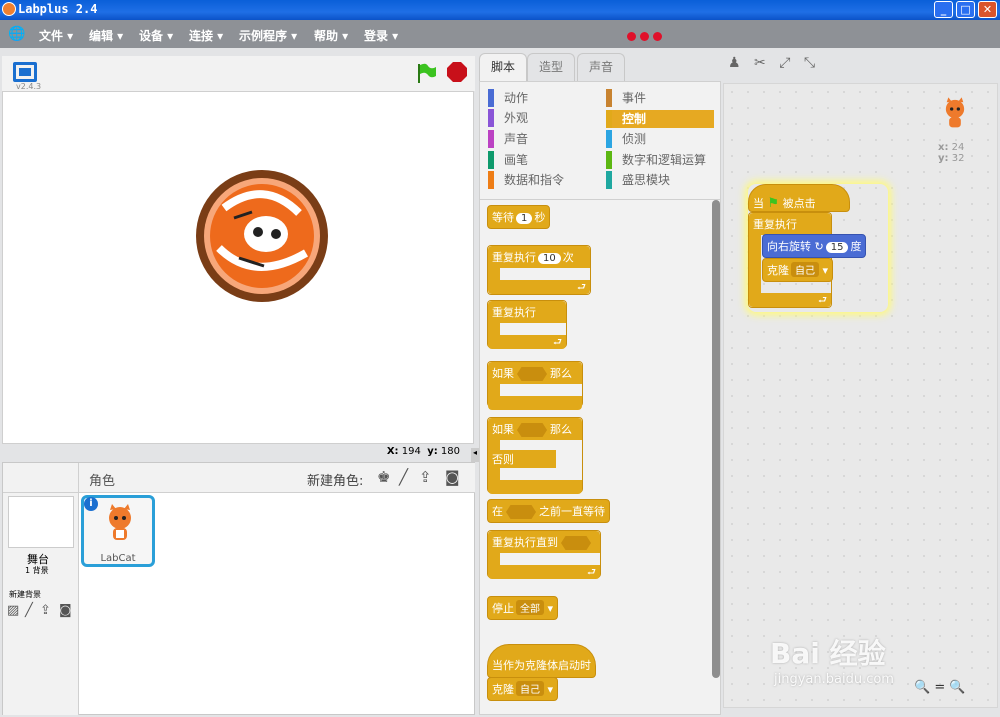 This screenshot has width=1000, height=717. I want to click on stage-thumbnail, so click(41, 522).